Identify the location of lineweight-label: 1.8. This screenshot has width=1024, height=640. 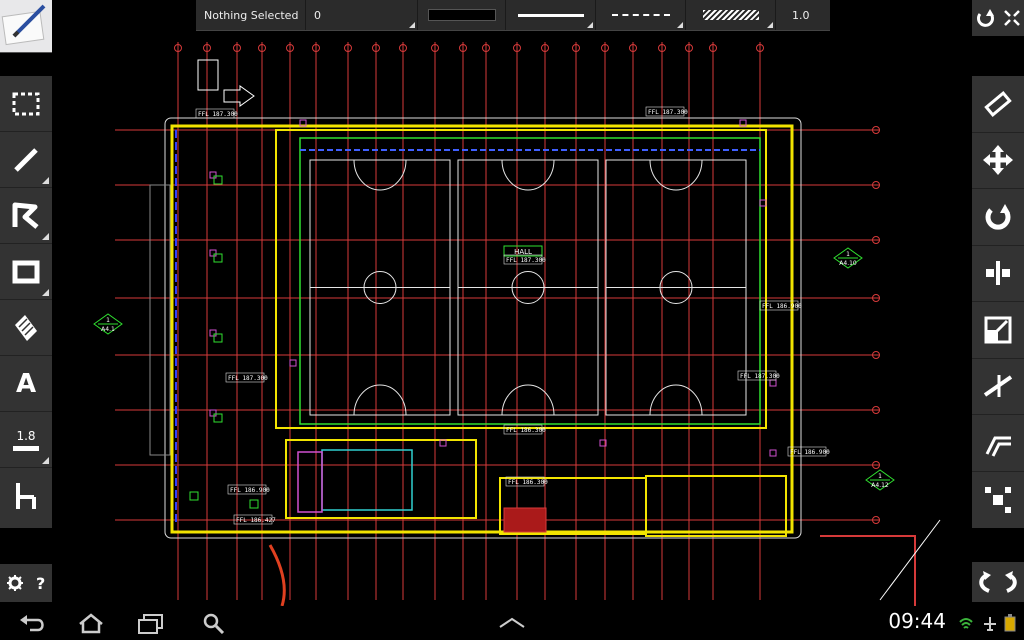
(26, 435).